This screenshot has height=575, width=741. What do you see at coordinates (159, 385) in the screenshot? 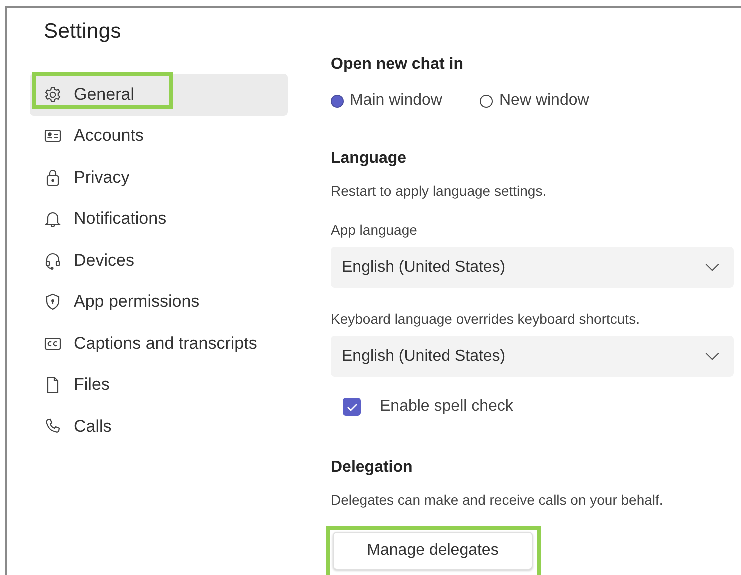
I see `sidebar-item: Files` at bounding box center [159, 385].